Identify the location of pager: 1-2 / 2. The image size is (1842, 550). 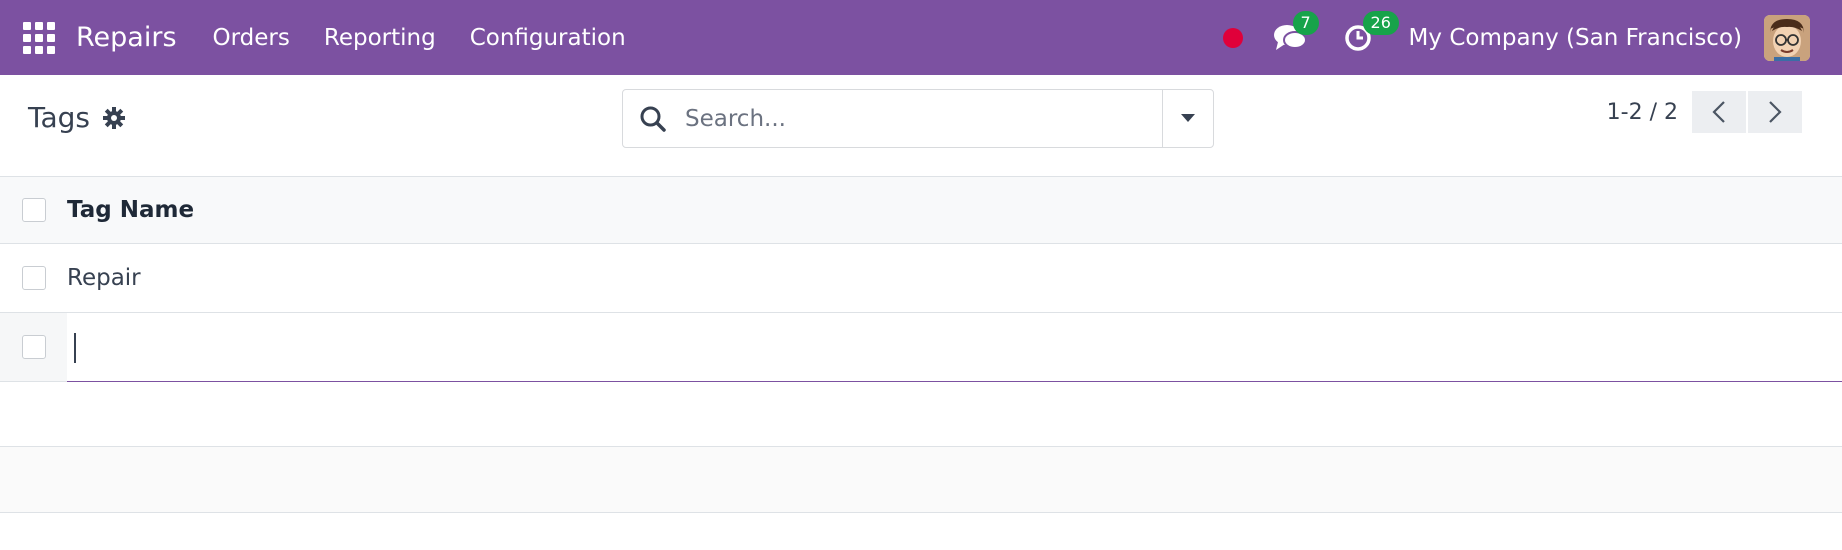
(1704, 112).